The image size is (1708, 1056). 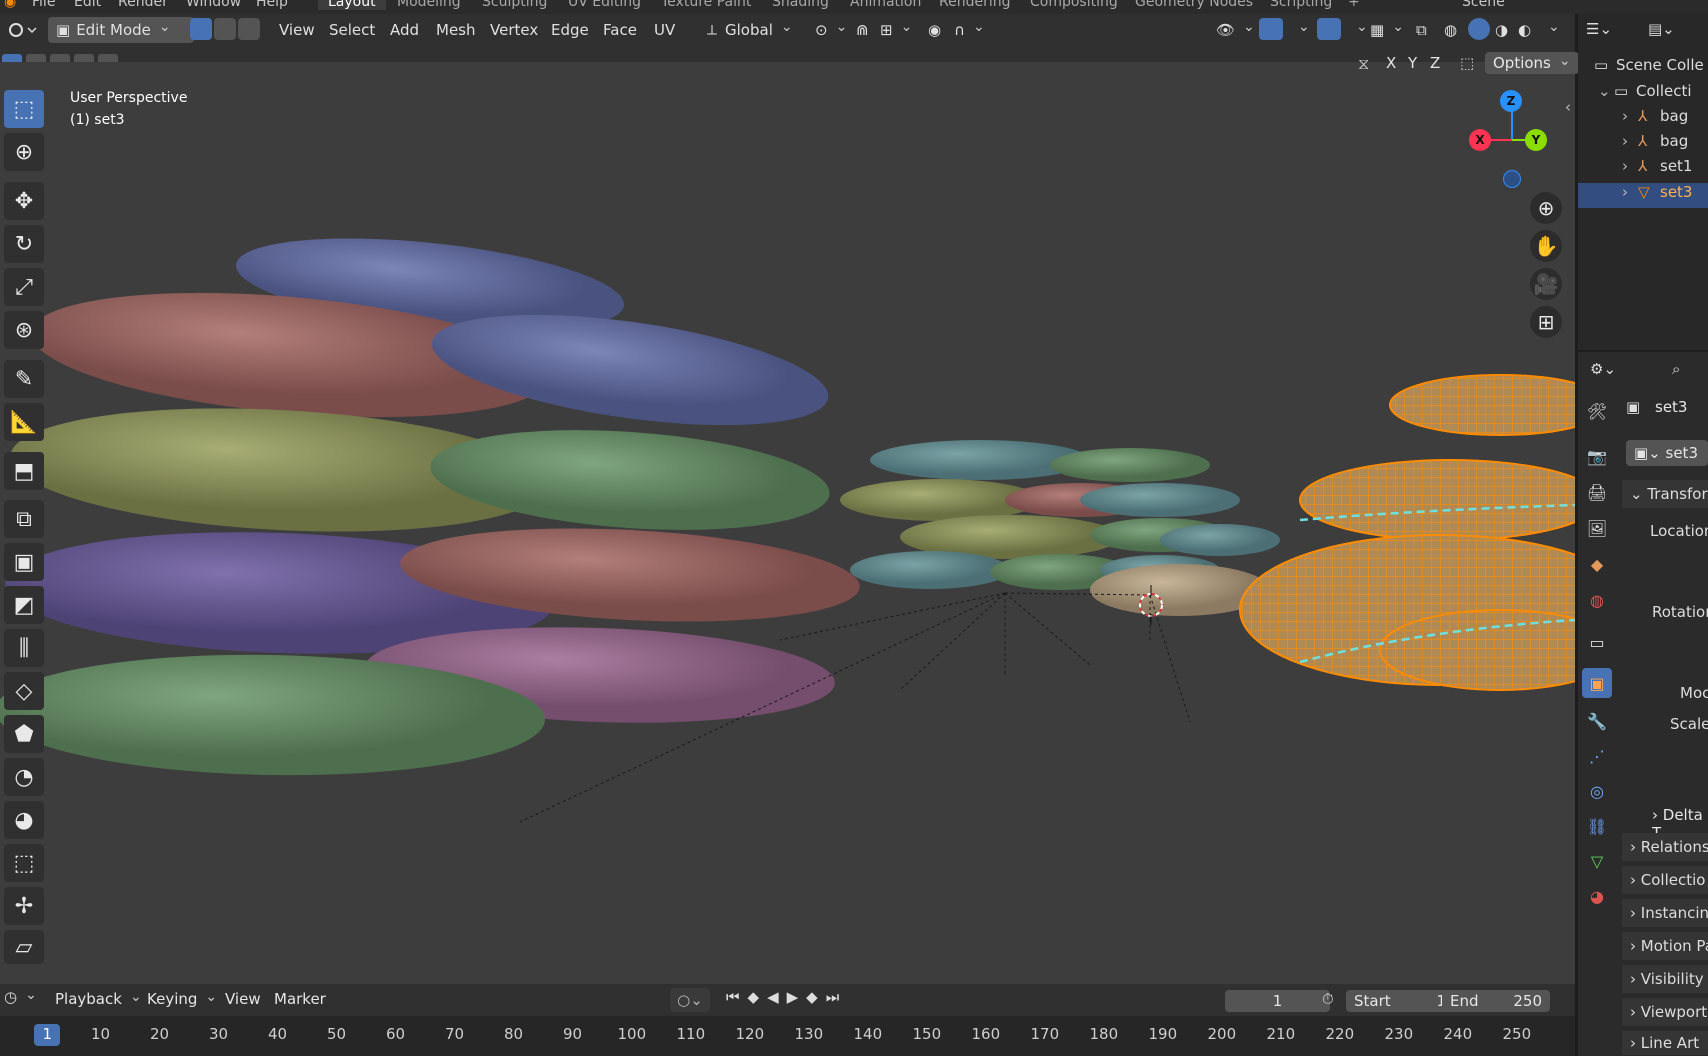 I want to click on smooth-tool: ◕, so click(x=24, y=820).